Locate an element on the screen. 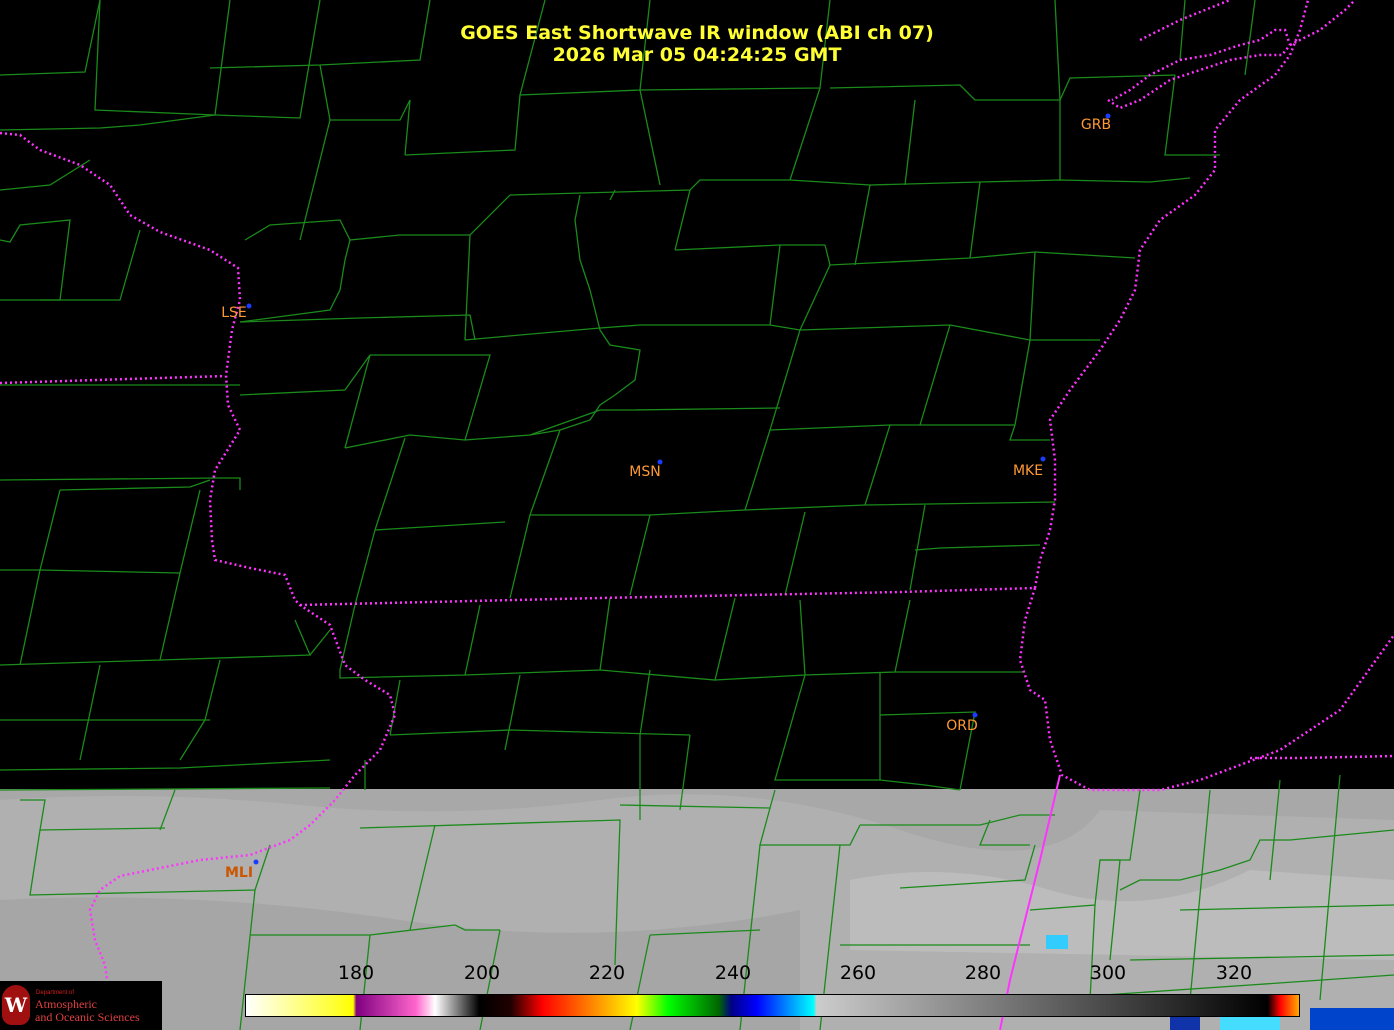  city-label-mke: MKE is located at coordinates (1028, 471).